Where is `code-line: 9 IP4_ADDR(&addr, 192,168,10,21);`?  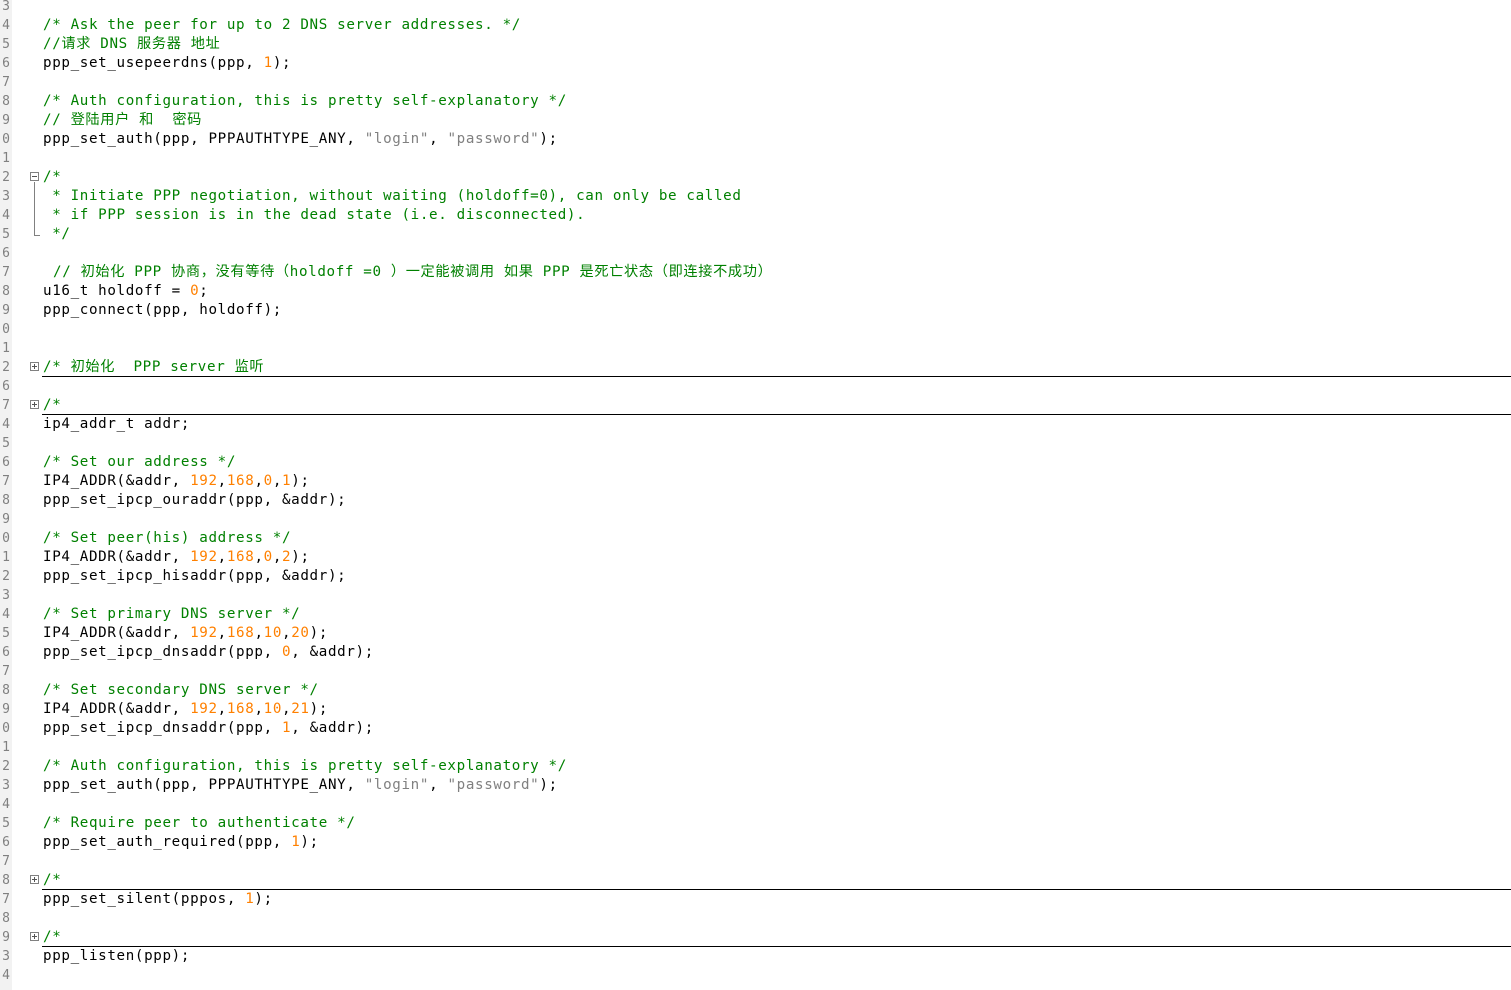
code-line: 9 IP4_ADDR(&addr, 192,168,10,21); is located at coordinates (755, 709).